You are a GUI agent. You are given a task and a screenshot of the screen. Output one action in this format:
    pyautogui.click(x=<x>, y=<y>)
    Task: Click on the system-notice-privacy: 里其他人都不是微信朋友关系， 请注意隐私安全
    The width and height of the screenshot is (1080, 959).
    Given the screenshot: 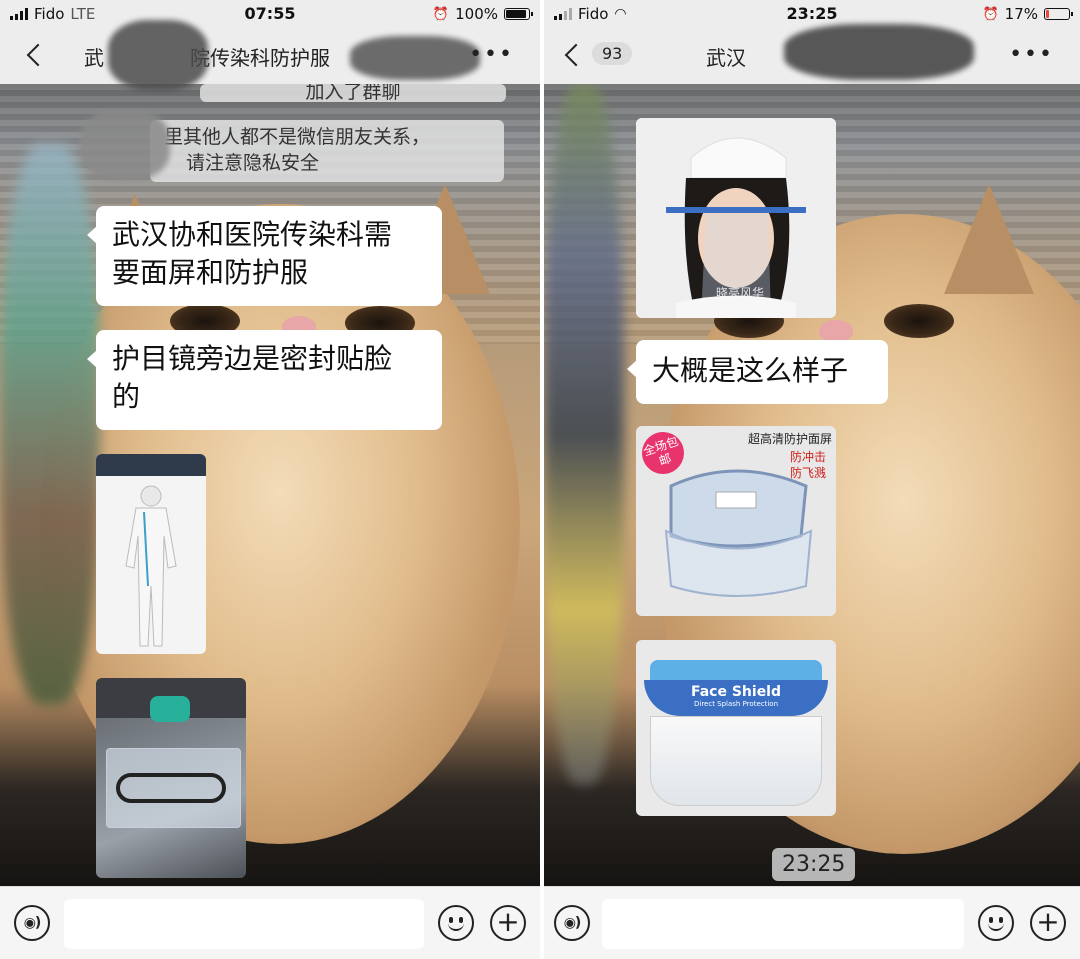 What is the action you would take?
    pyautogui.click(x=327, y=151)
    